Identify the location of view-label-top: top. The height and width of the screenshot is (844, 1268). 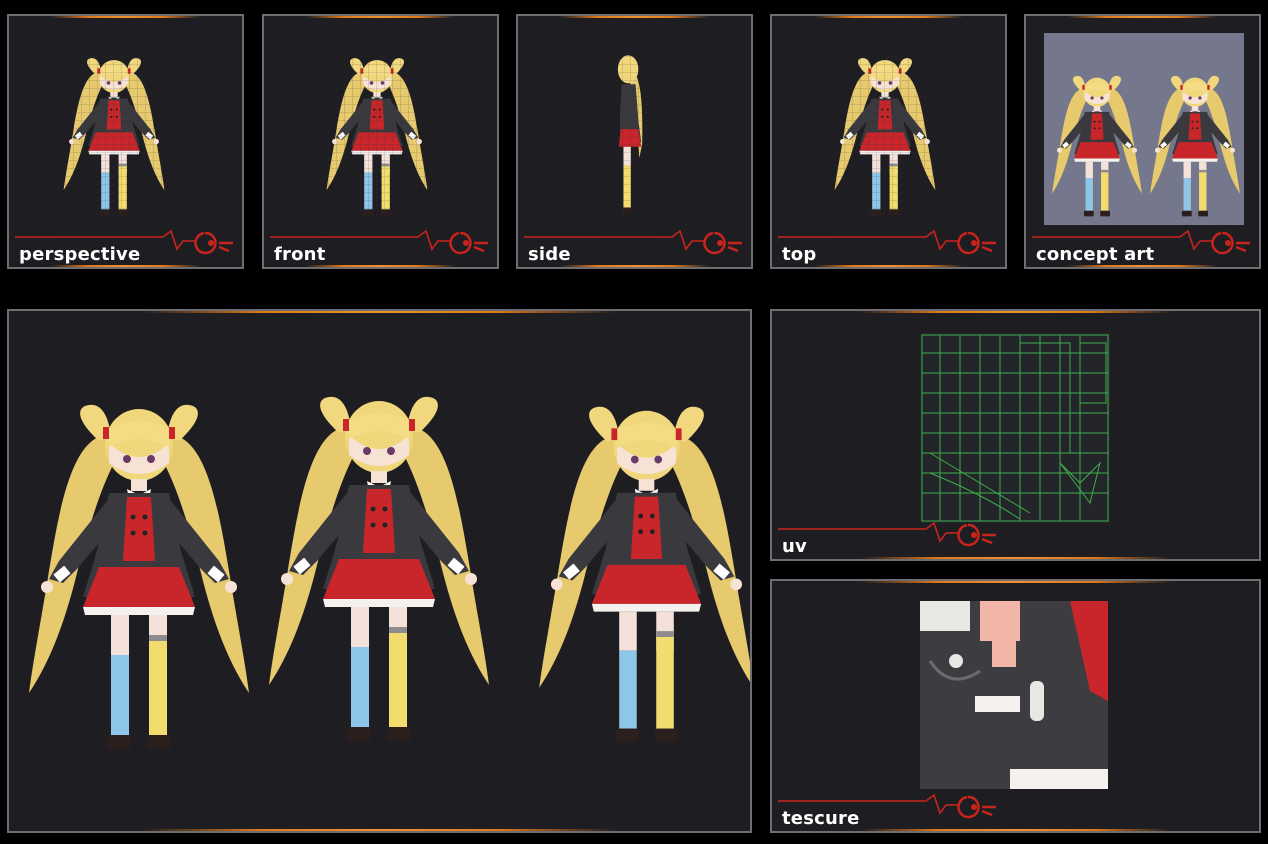
(799, 254).